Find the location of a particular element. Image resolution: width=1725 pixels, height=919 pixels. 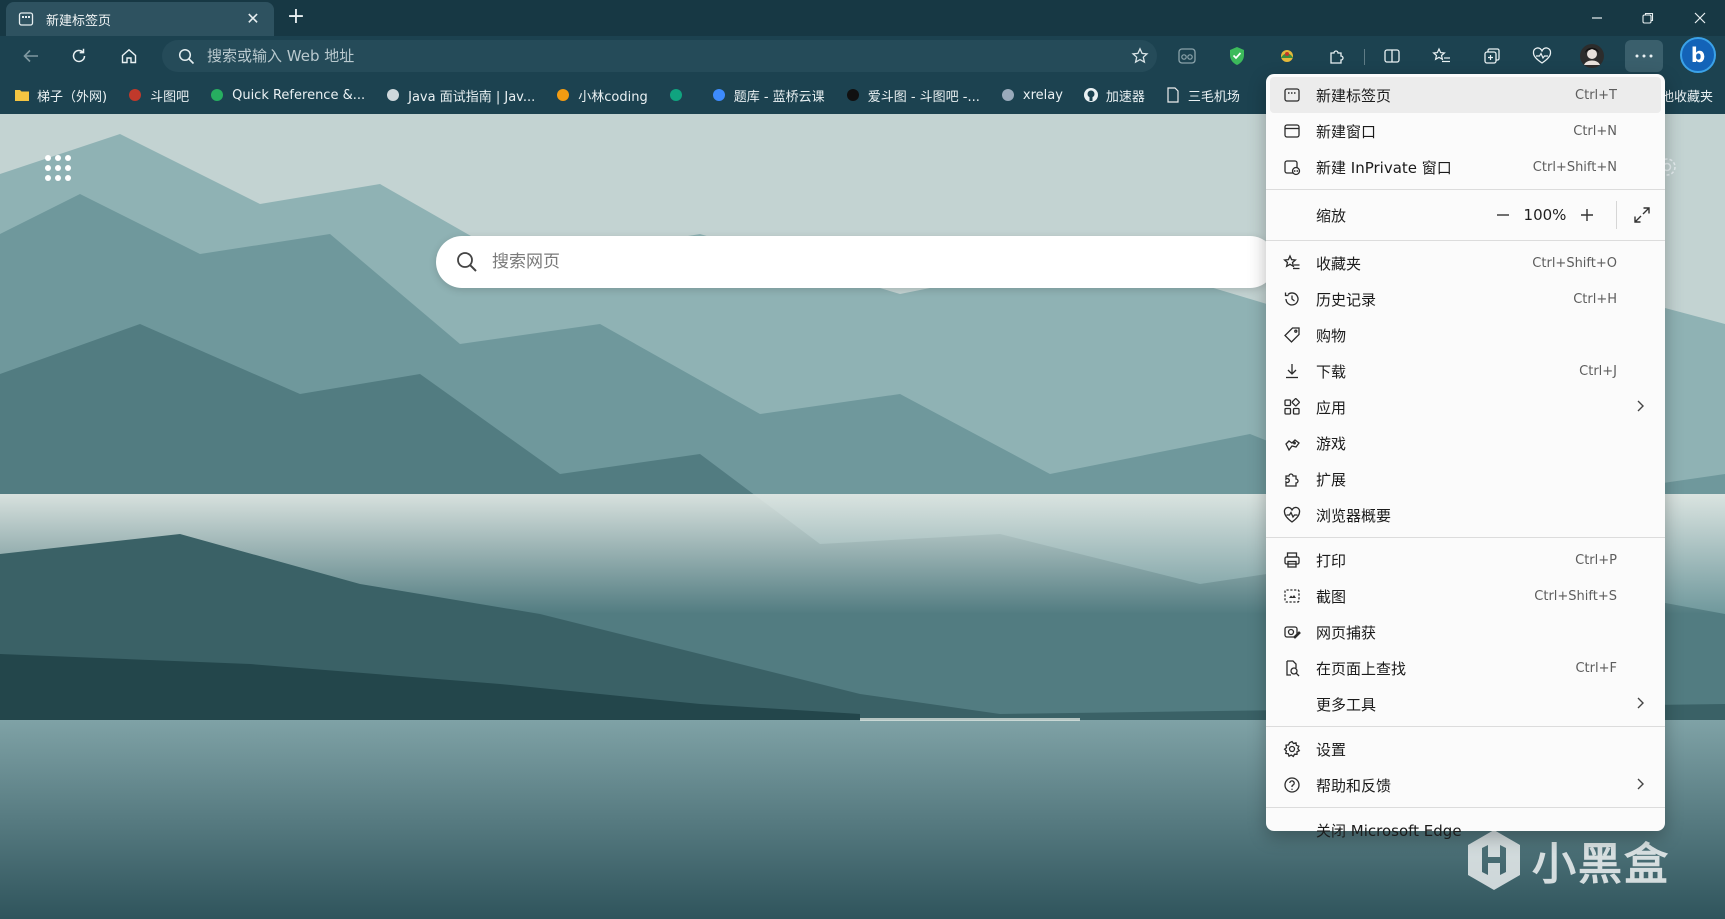

menu-item-label: 扩展 is located at coordinates (1331, 479).